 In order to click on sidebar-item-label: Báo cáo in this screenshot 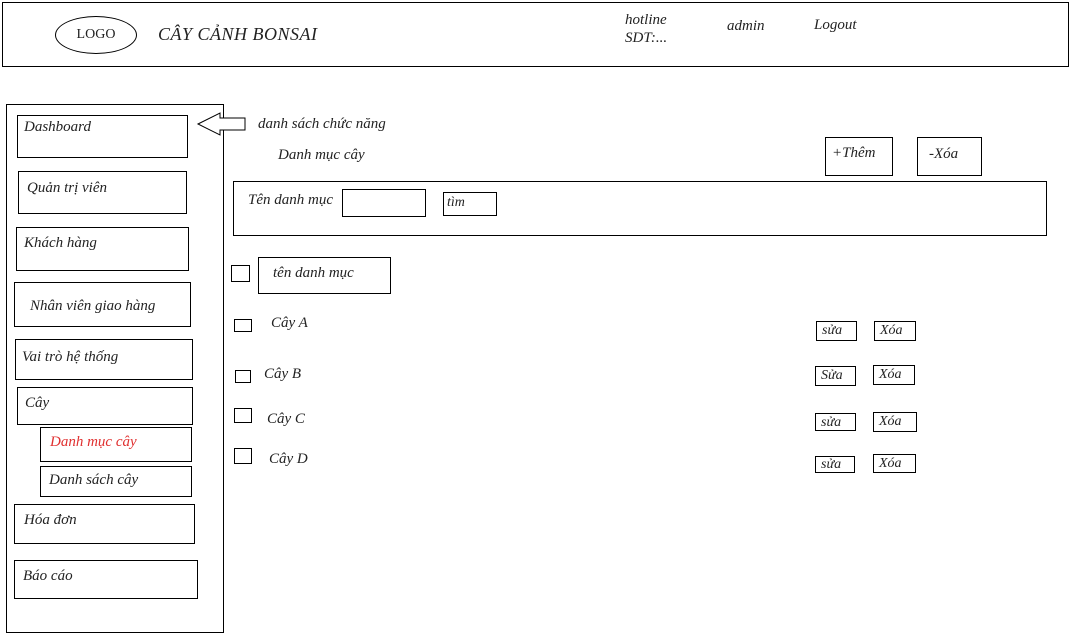, I will do `click(48, 576)`.